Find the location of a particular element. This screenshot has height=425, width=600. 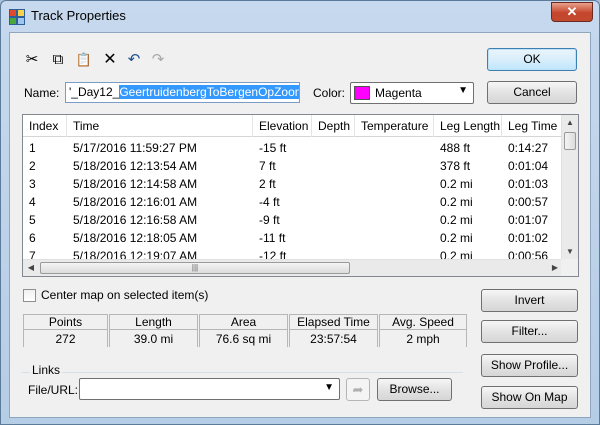

file-url-input: ▼ is located at coordinates (209, 389).